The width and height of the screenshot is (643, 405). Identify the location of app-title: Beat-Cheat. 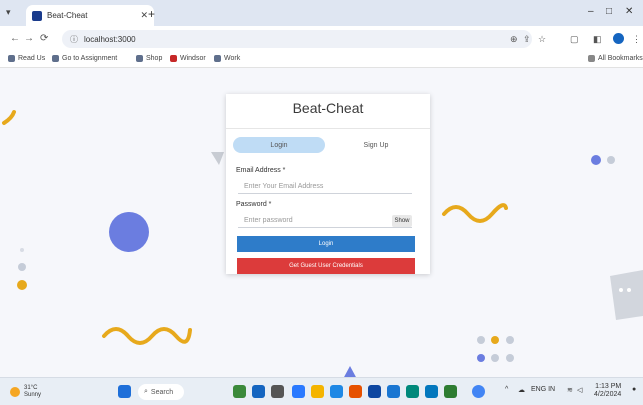
(328, 108).